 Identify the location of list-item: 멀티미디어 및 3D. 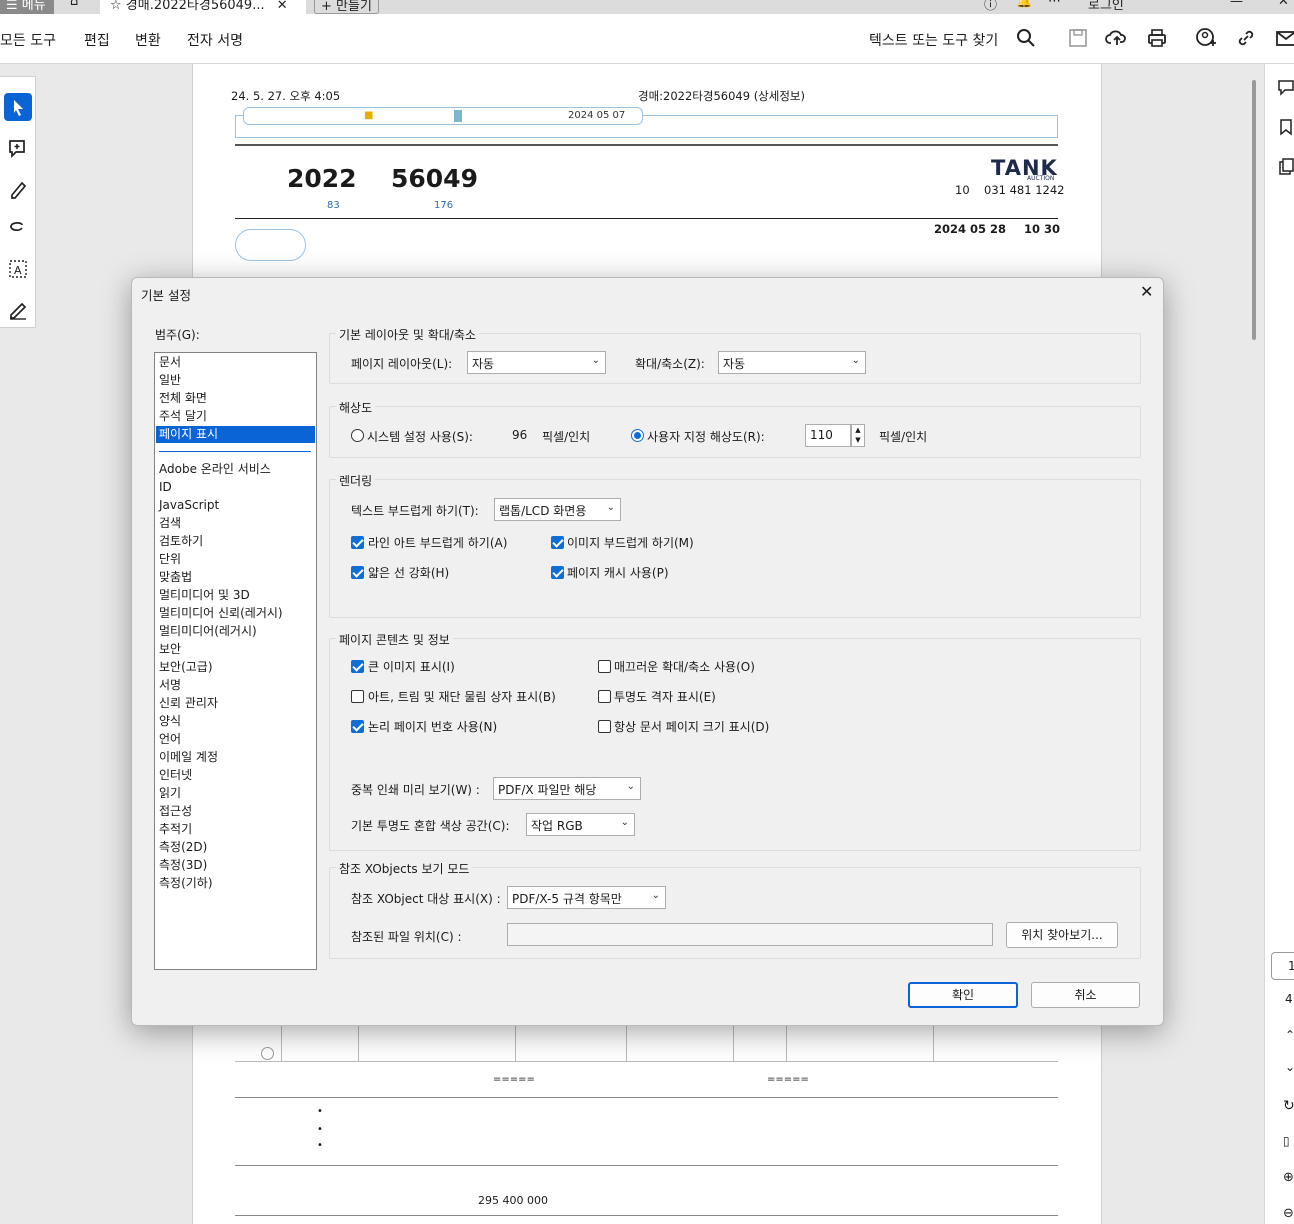
(204, 595).